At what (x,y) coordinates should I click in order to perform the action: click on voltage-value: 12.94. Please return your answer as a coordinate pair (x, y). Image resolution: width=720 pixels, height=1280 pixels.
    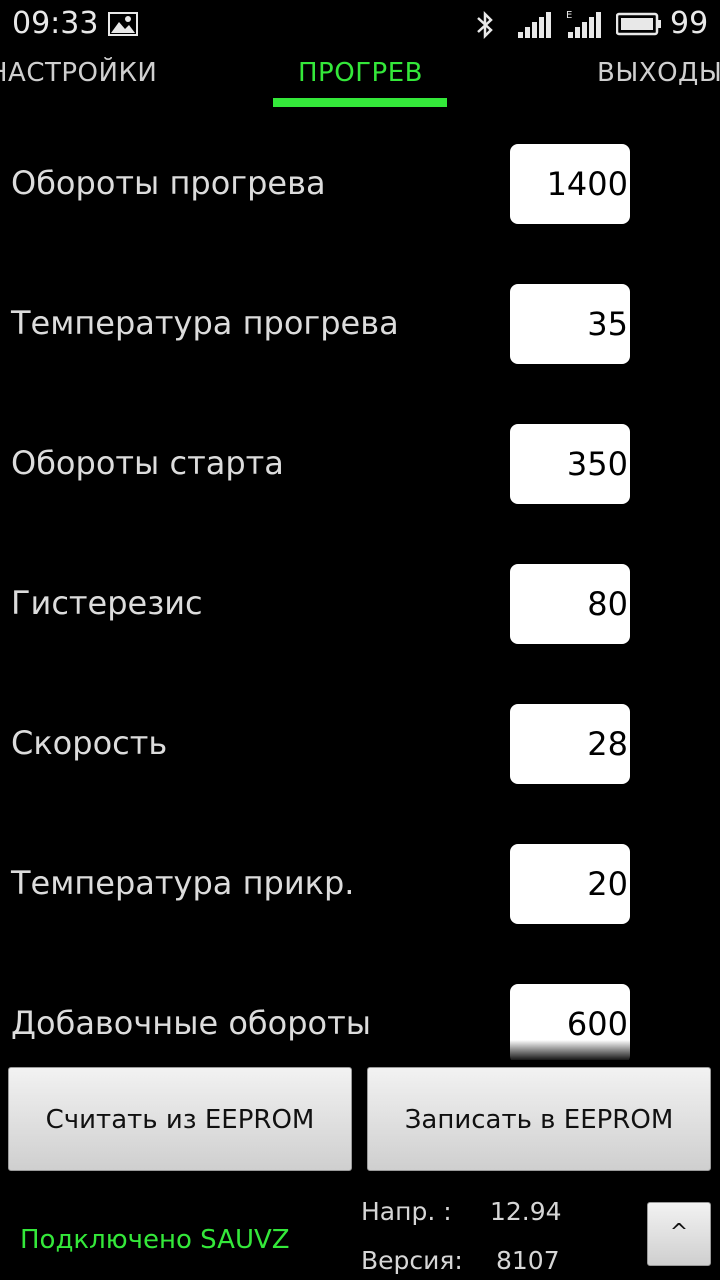
    Looking at the image, I should click on (526, 1211).